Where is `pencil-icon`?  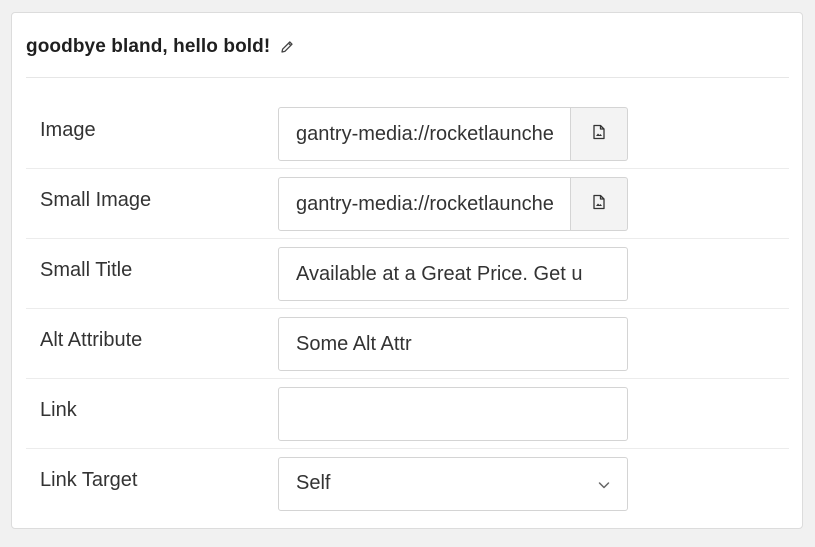 pencil-icon is located at coordinates (287, 47).